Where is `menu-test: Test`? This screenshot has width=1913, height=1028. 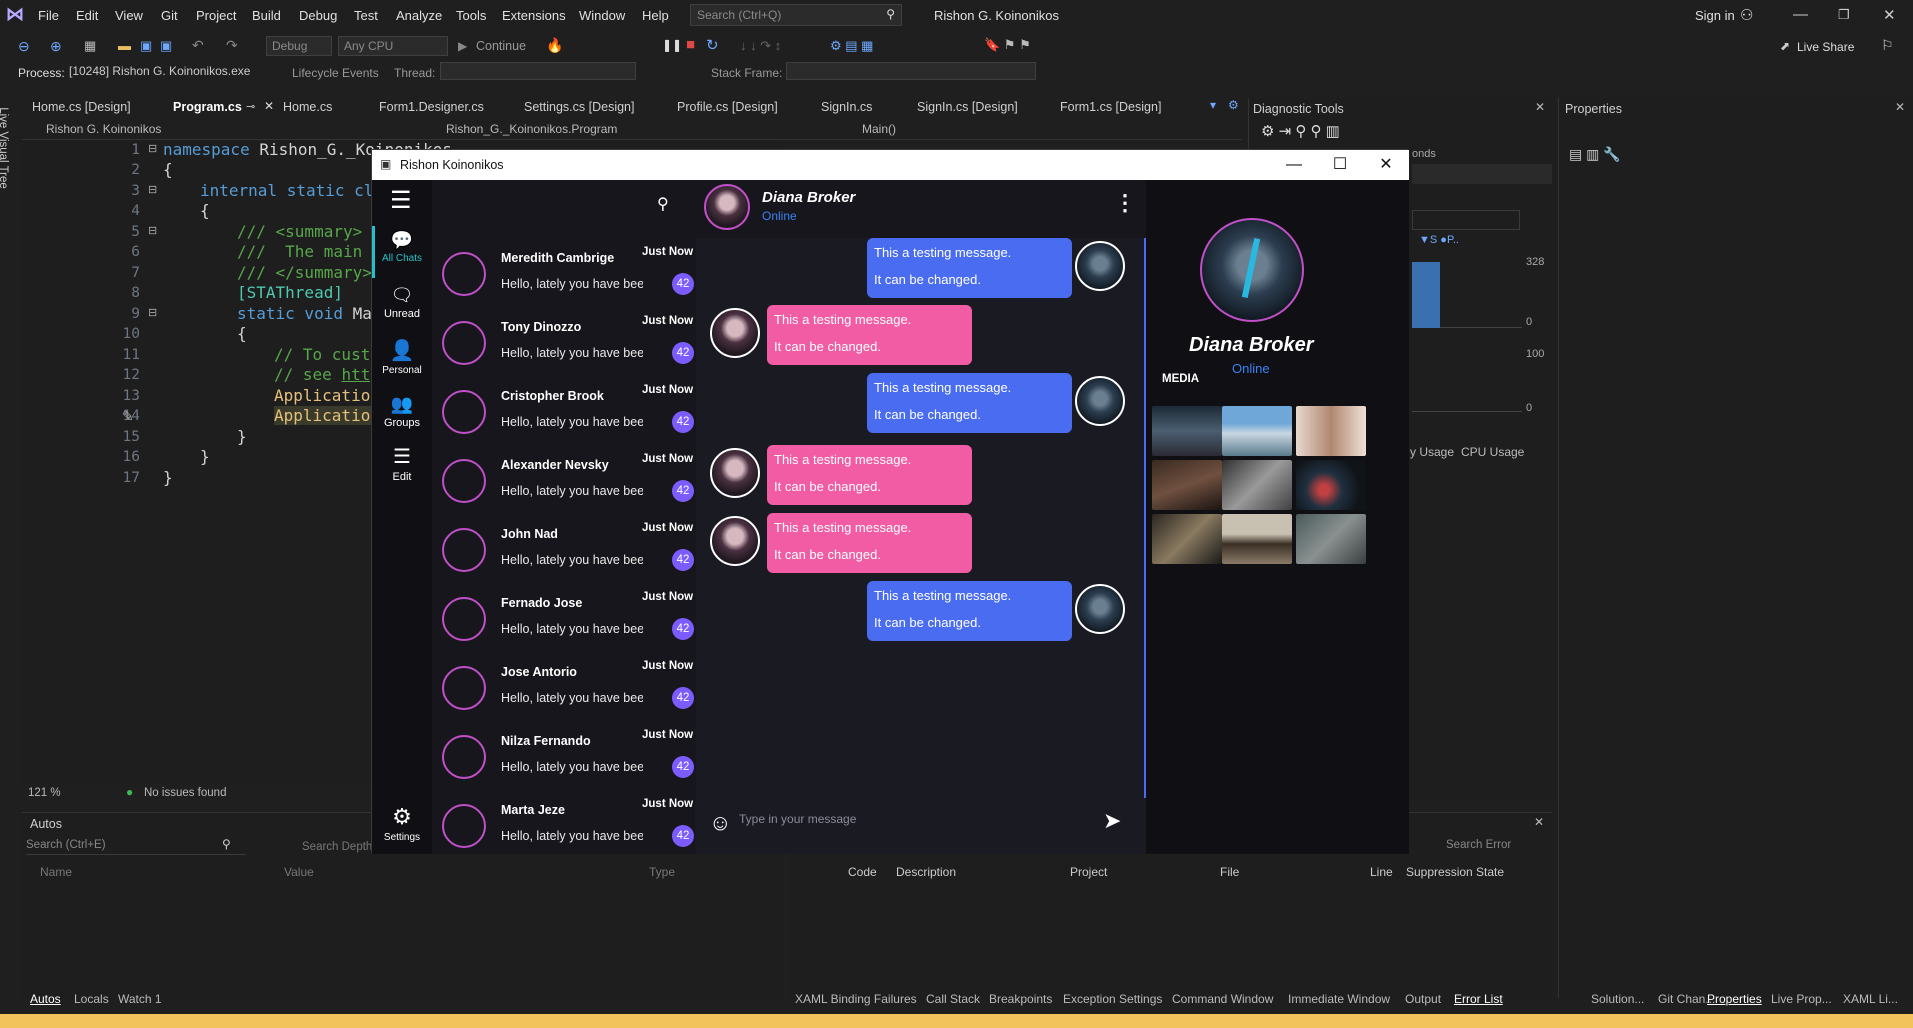 menu-test: Test is located at coordinates (366, 15).